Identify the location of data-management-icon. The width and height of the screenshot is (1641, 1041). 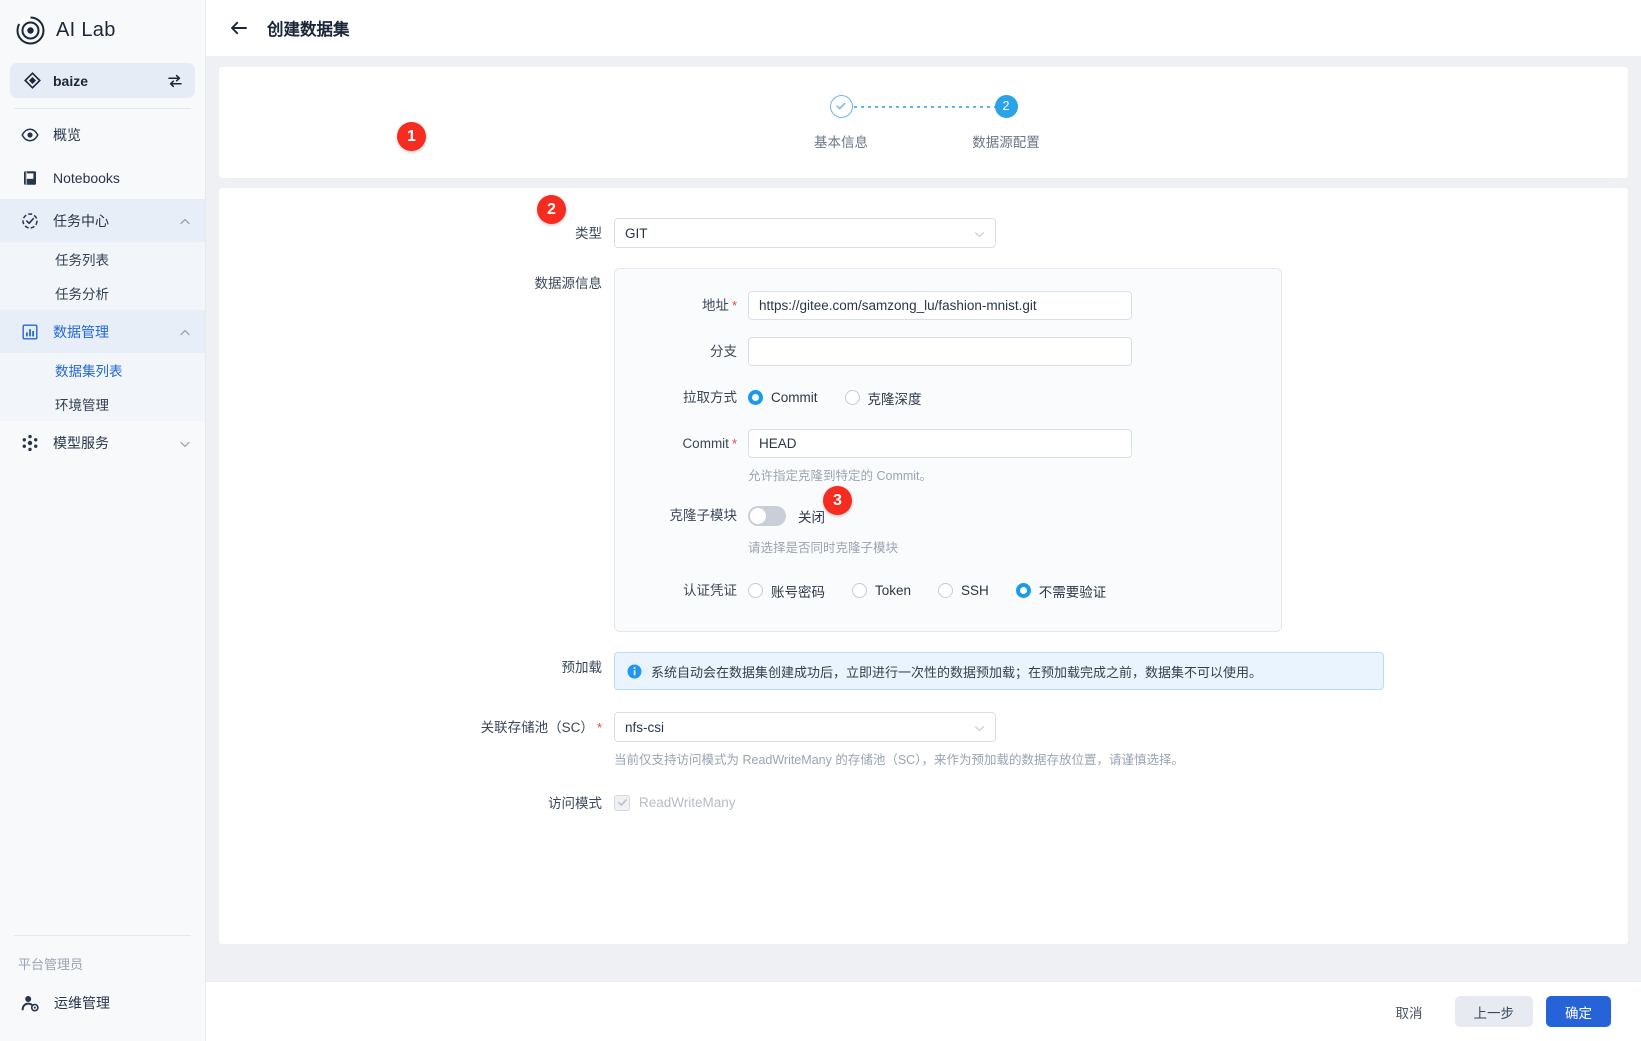
(30, 332).